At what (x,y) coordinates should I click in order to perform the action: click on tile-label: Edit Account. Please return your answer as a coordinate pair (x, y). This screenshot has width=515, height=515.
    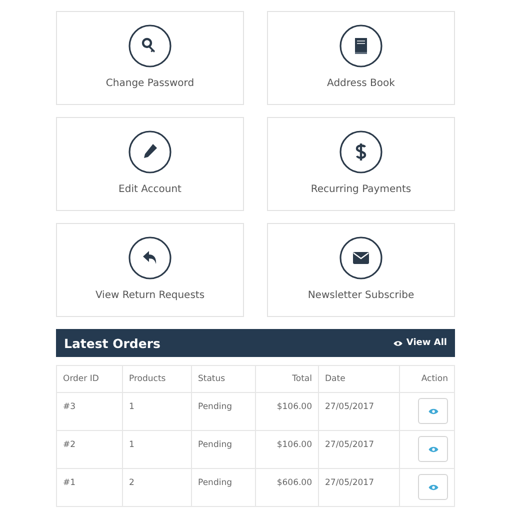
    Looking at the image, I should click on (150, 189).